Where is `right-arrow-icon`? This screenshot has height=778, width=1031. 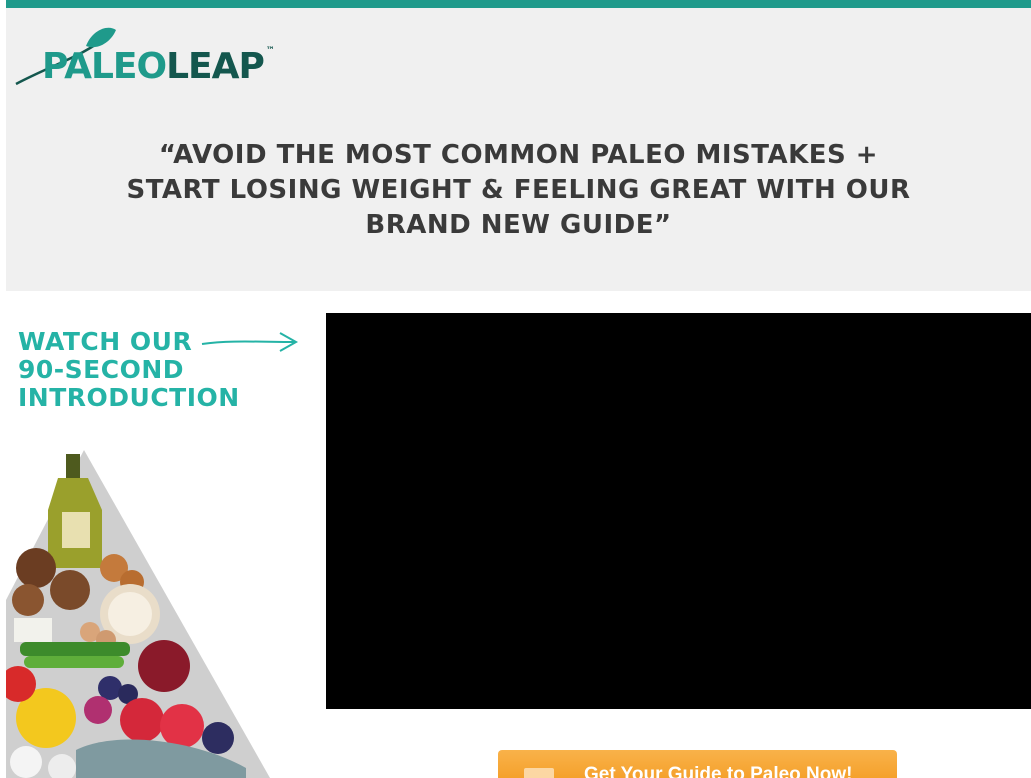 right-arrow-icon is located at coordinates (250, 342).